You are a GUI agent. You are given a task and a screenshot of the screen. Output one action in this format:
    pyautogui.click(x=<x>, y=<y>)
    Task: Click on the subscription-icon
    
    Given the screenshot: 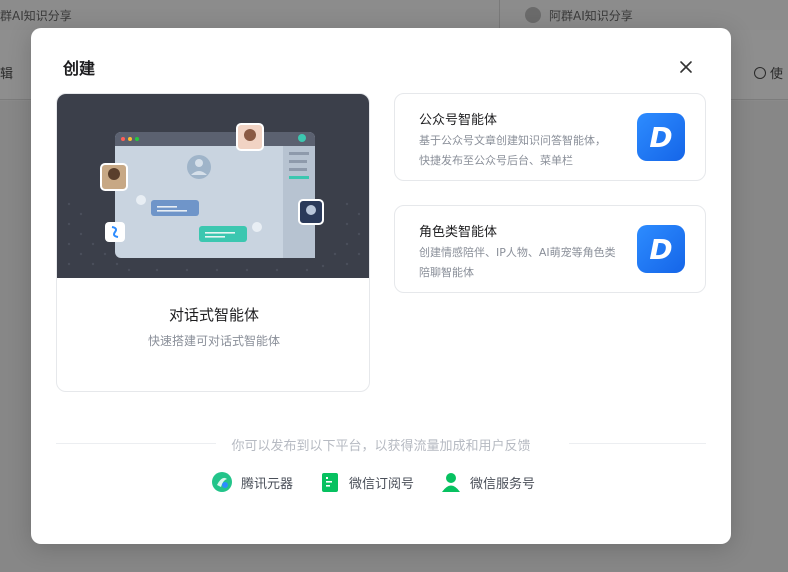 What is the action you would take?
    pyautogui.click(x=330, y=482)
    